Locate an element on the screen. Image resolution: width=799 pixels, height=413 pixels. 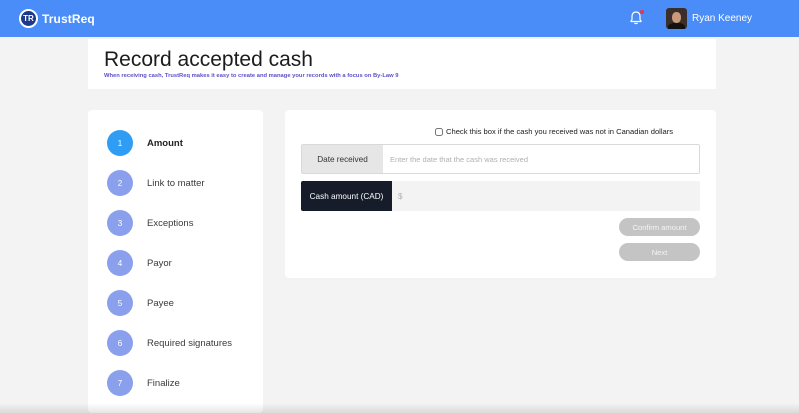
non-cad-checkbox is located at coordinates (439, 131).